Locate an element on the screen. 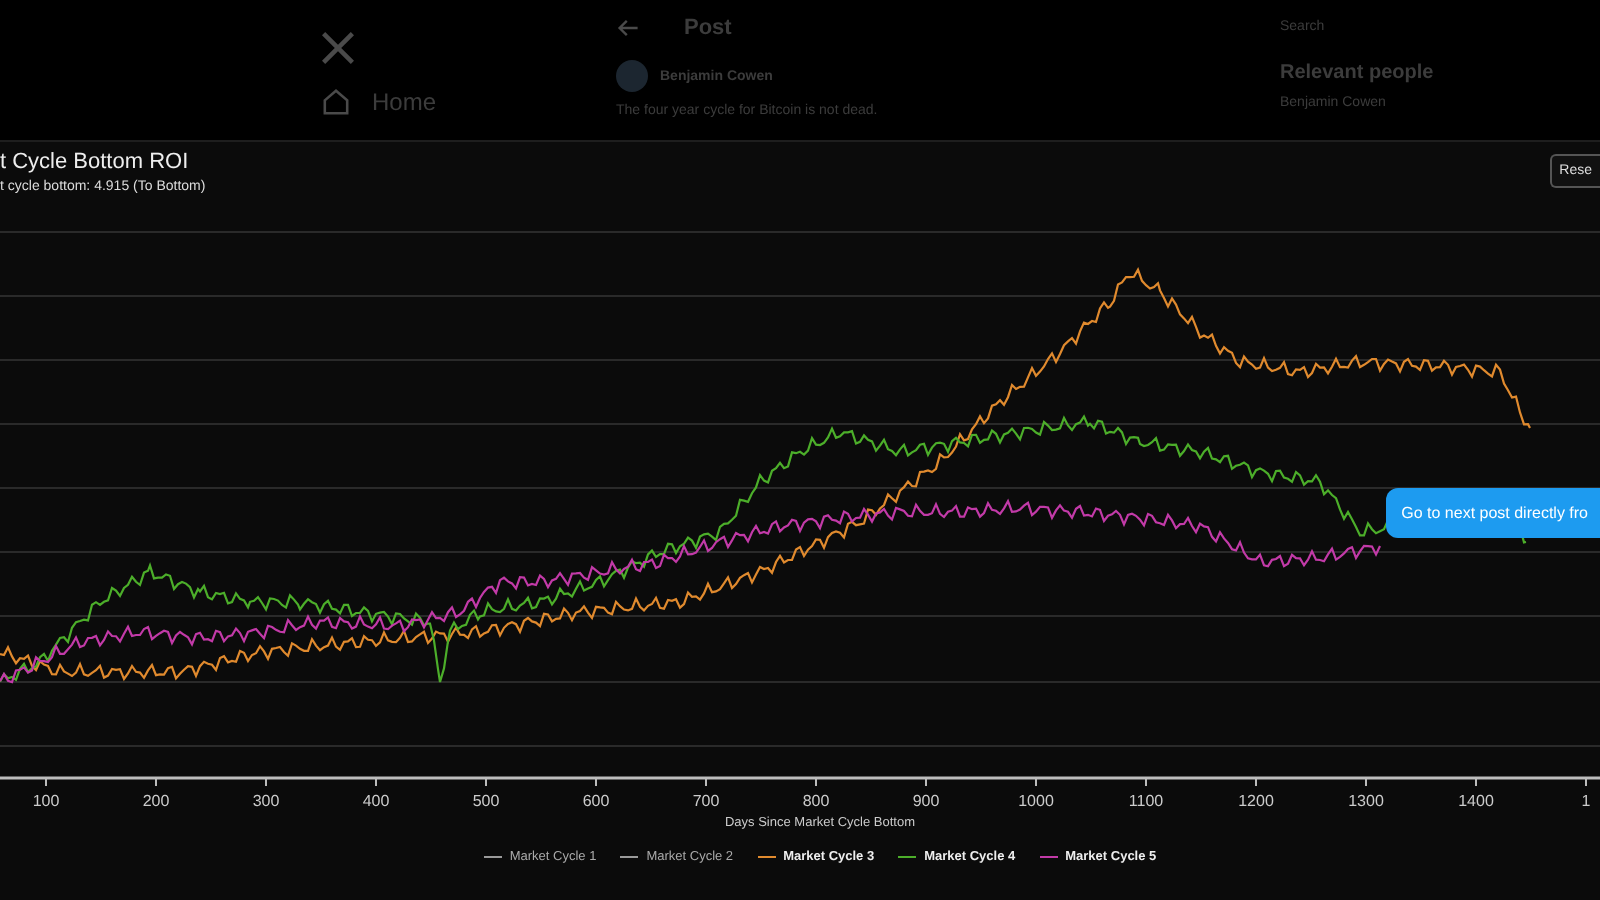 Image resolution: width=1600 pixels, height=900 pixels. x-tick-label: 1100 is located at coordinates (1146, 801).